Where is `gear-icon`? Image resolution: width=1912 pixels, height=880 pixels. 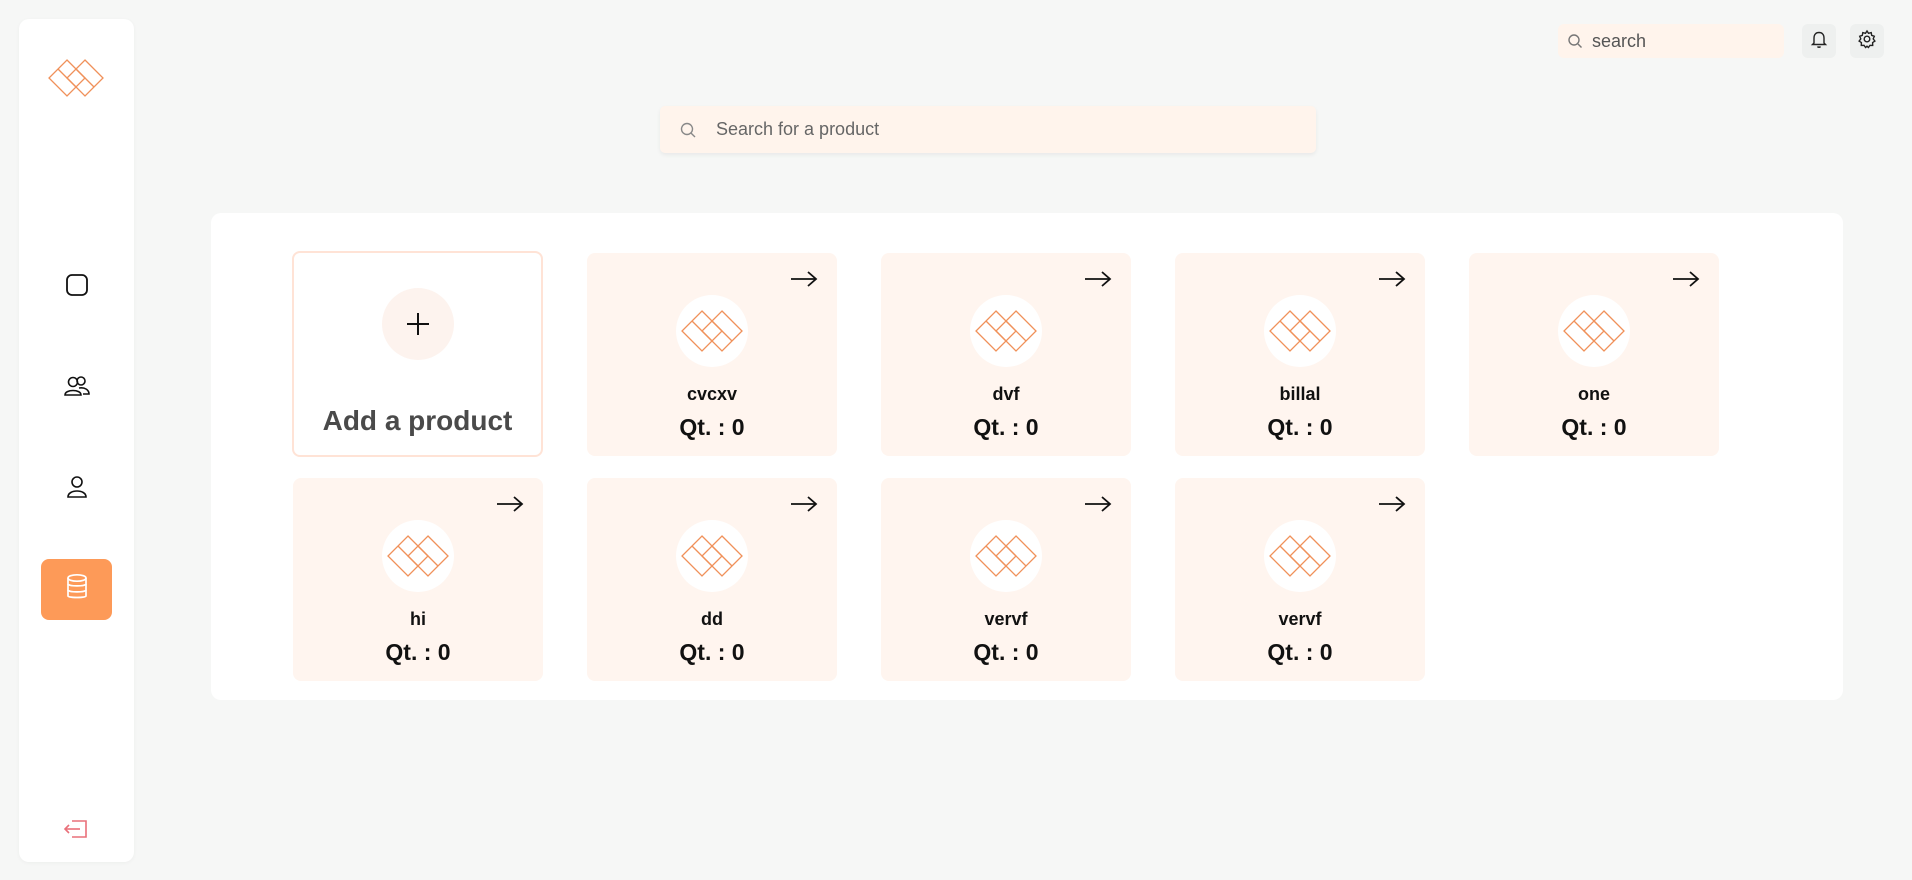
gear-icon is located at coordinates (1867, 41).